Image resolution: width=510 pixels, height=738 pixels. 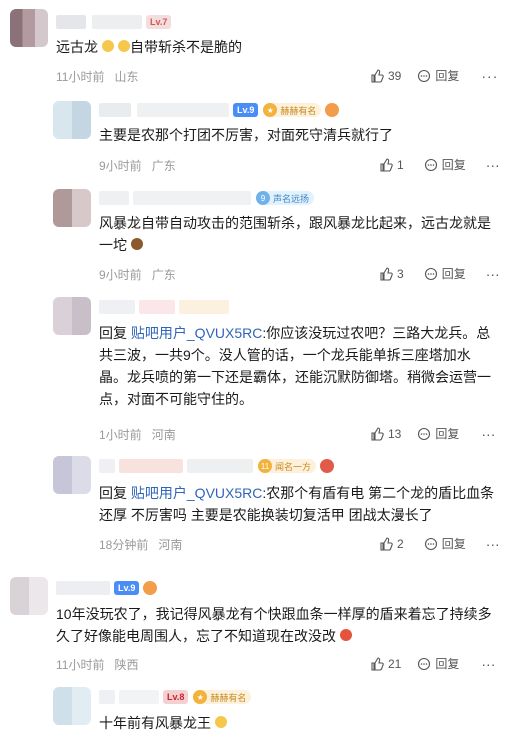 What do you see at coordinates (217, 466) in the screenshot?
I see `username: 11 闻名一方` at bounding box center [217, 466].